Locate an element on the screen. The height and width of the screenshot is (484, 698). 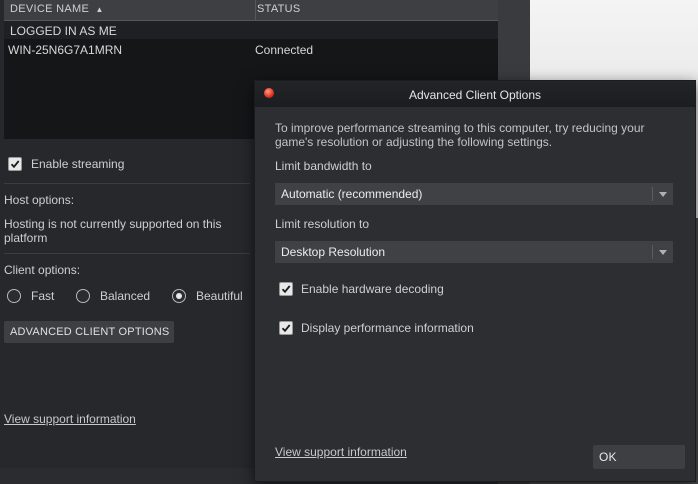
radio-fast-label: Fast is located at coordinates (43, 296).